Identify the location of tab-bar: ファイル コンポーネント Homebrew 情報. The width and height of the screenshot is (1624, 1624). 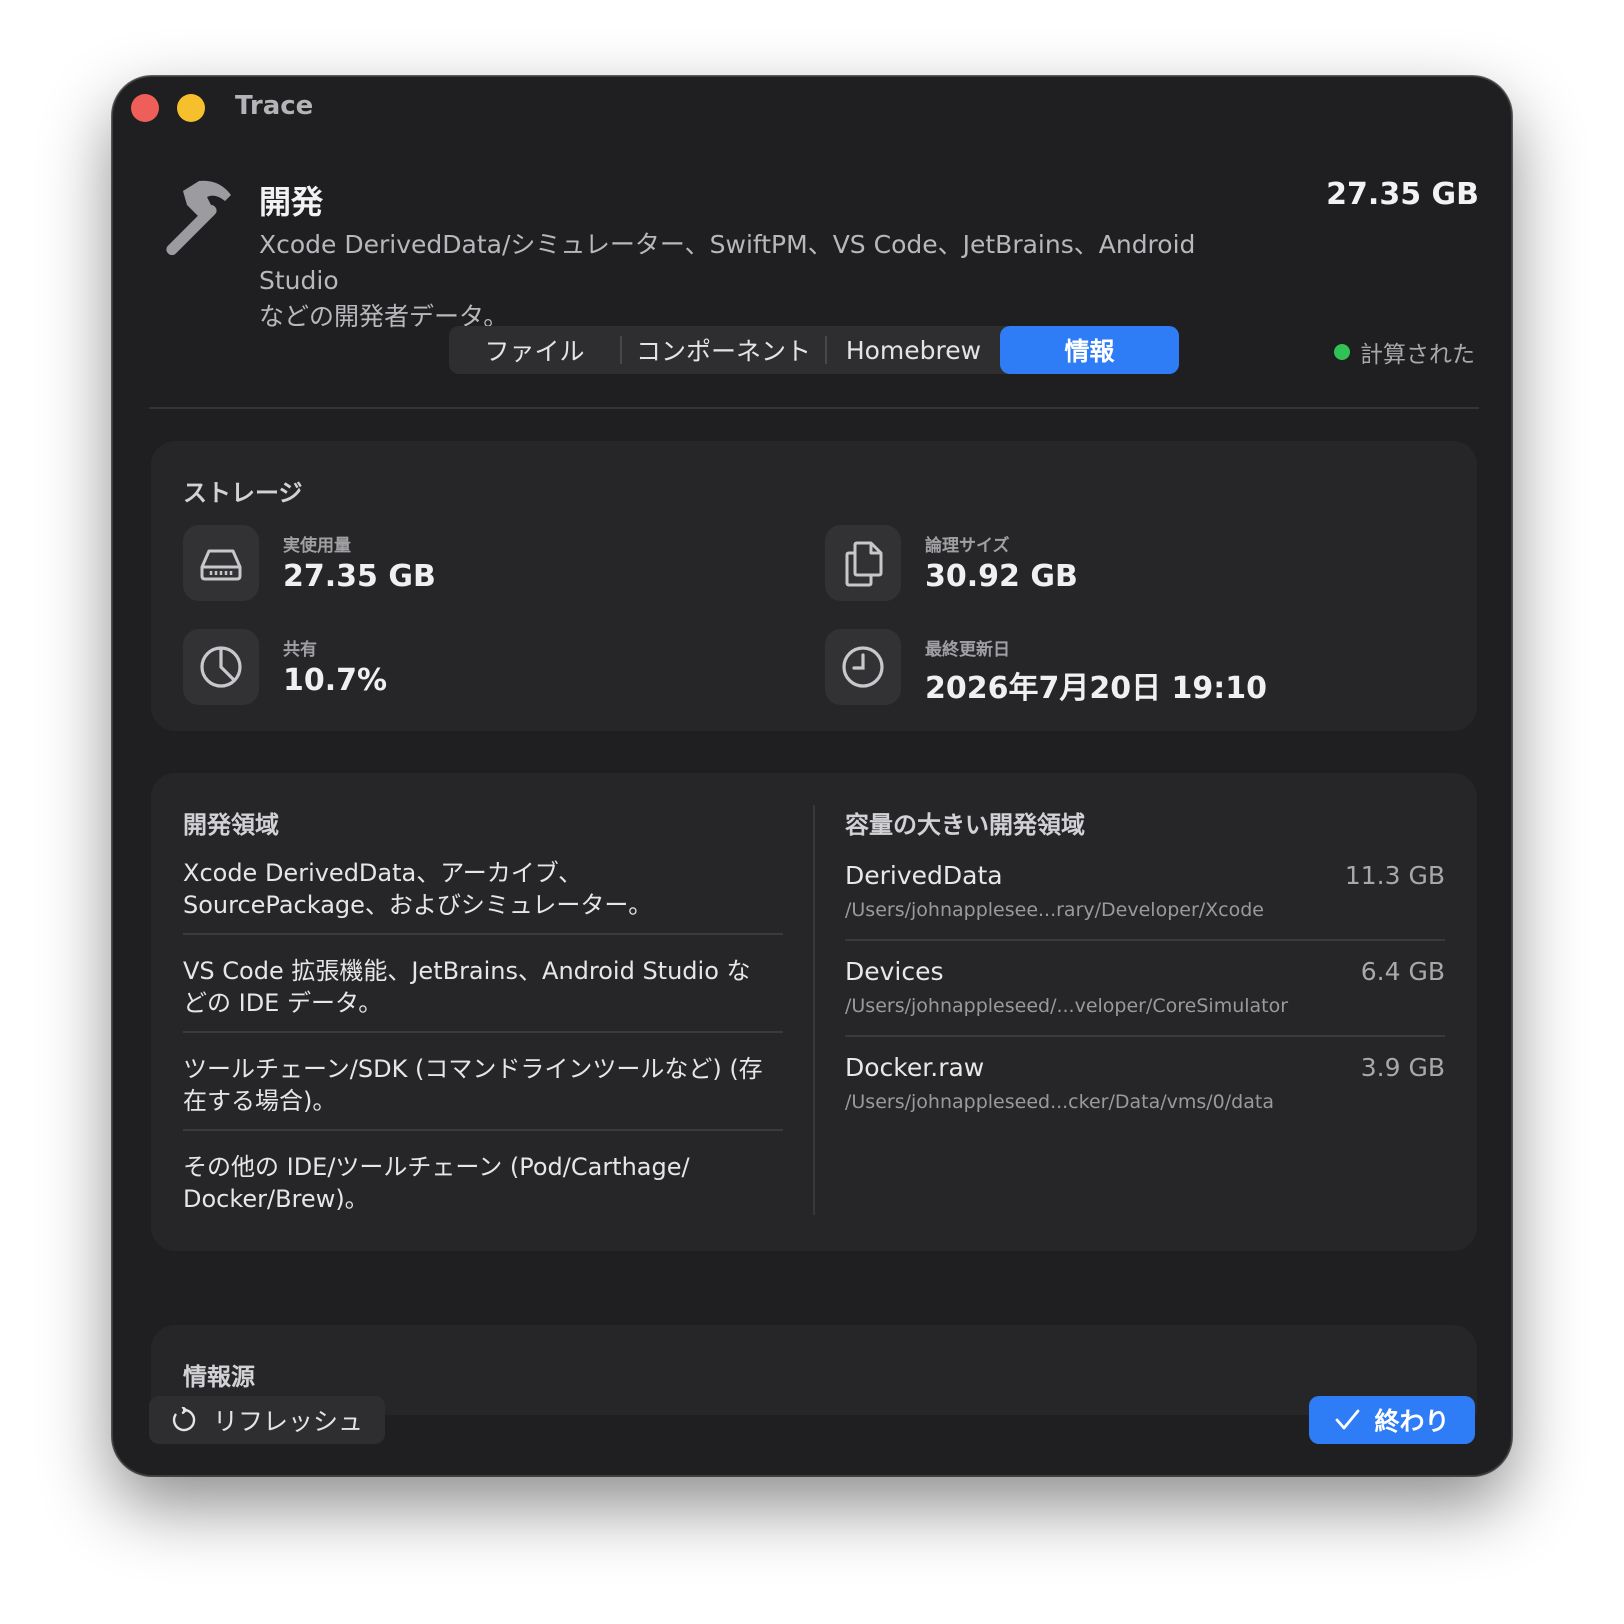
(814, 350).